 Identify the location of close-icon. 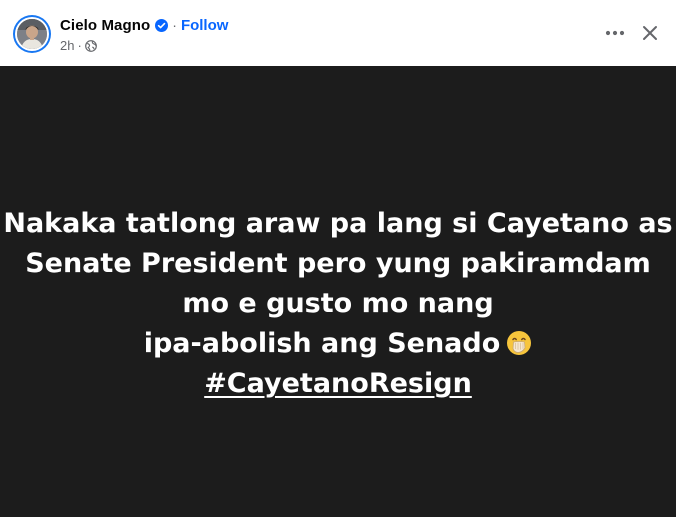
(650, 33).